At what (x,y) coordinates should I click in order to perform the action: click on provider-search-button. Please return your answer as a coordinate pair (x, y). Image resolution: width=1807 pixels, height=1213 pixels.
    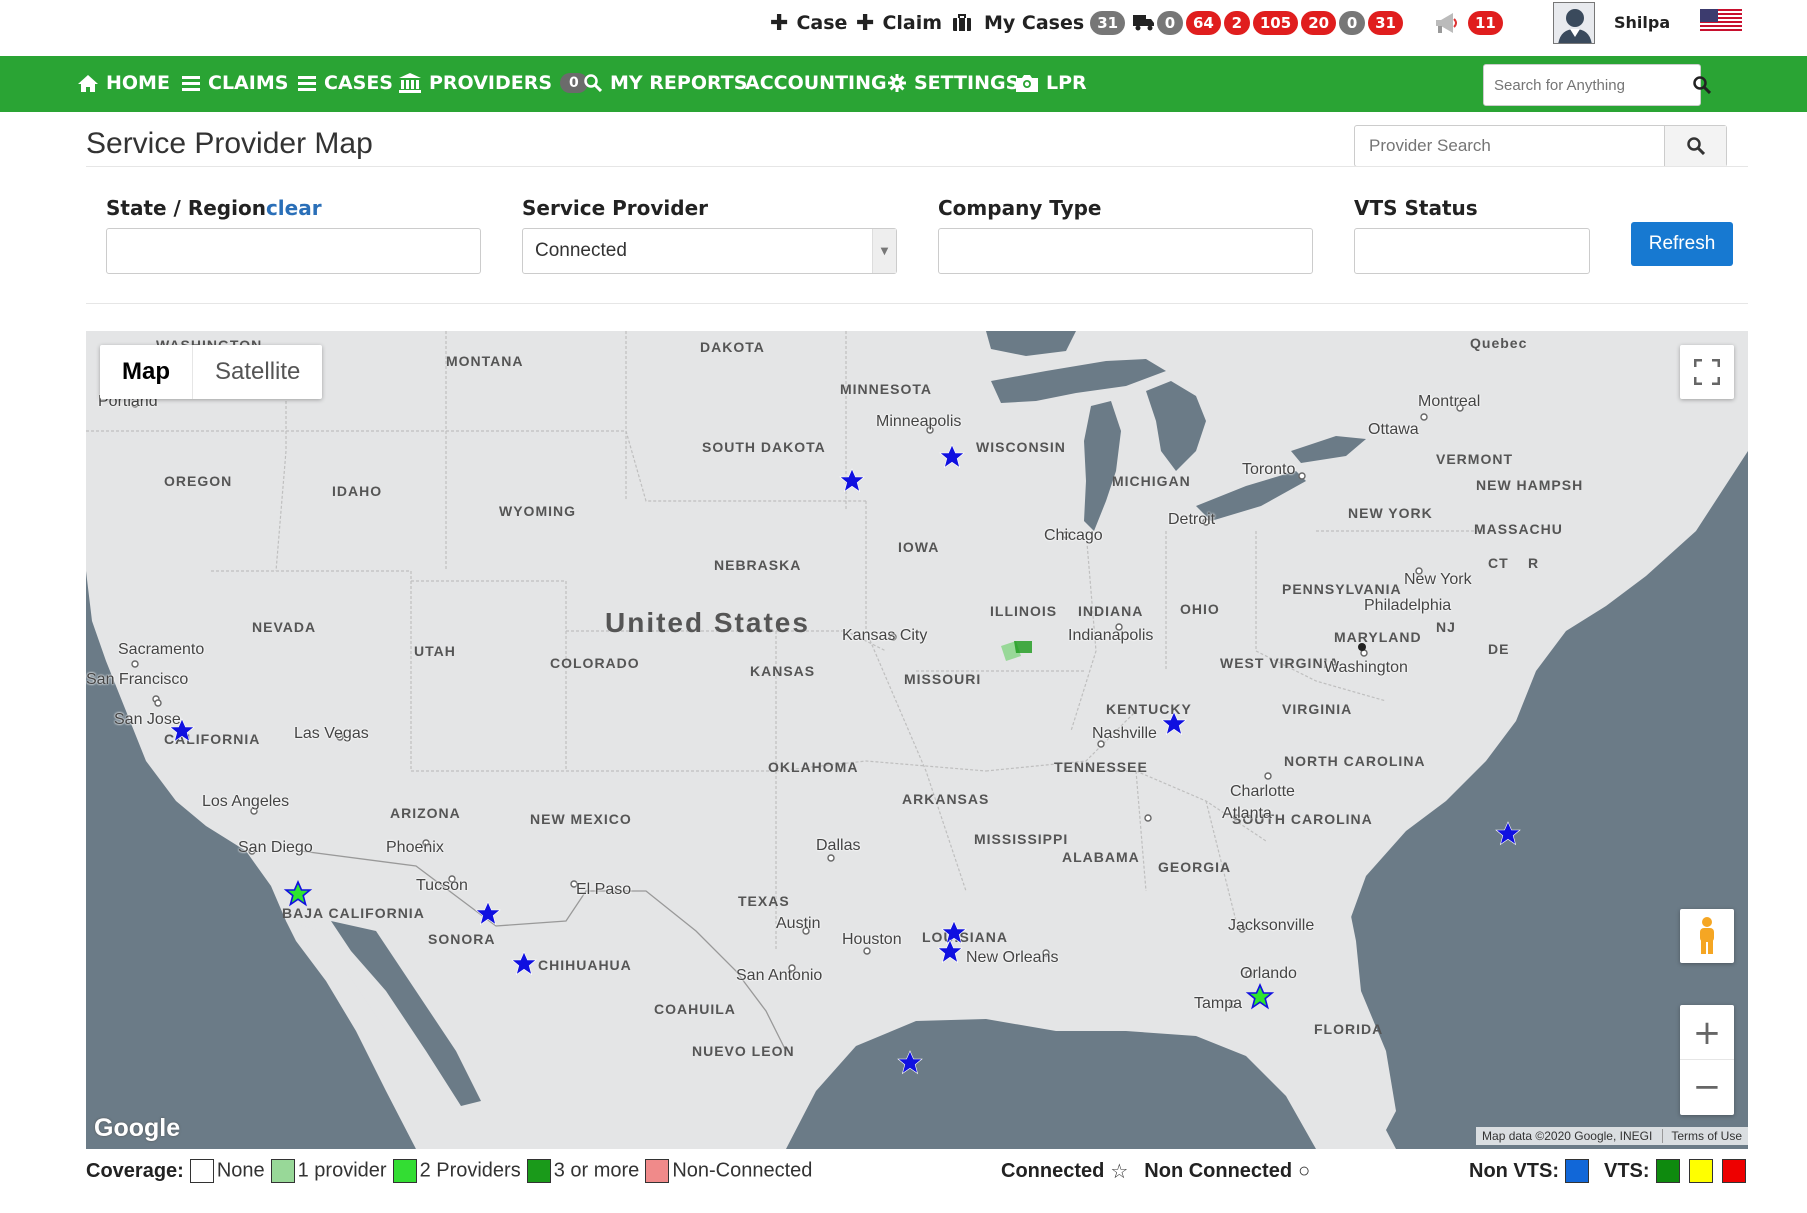
    Looking at the image, I should click on (1695, 146).